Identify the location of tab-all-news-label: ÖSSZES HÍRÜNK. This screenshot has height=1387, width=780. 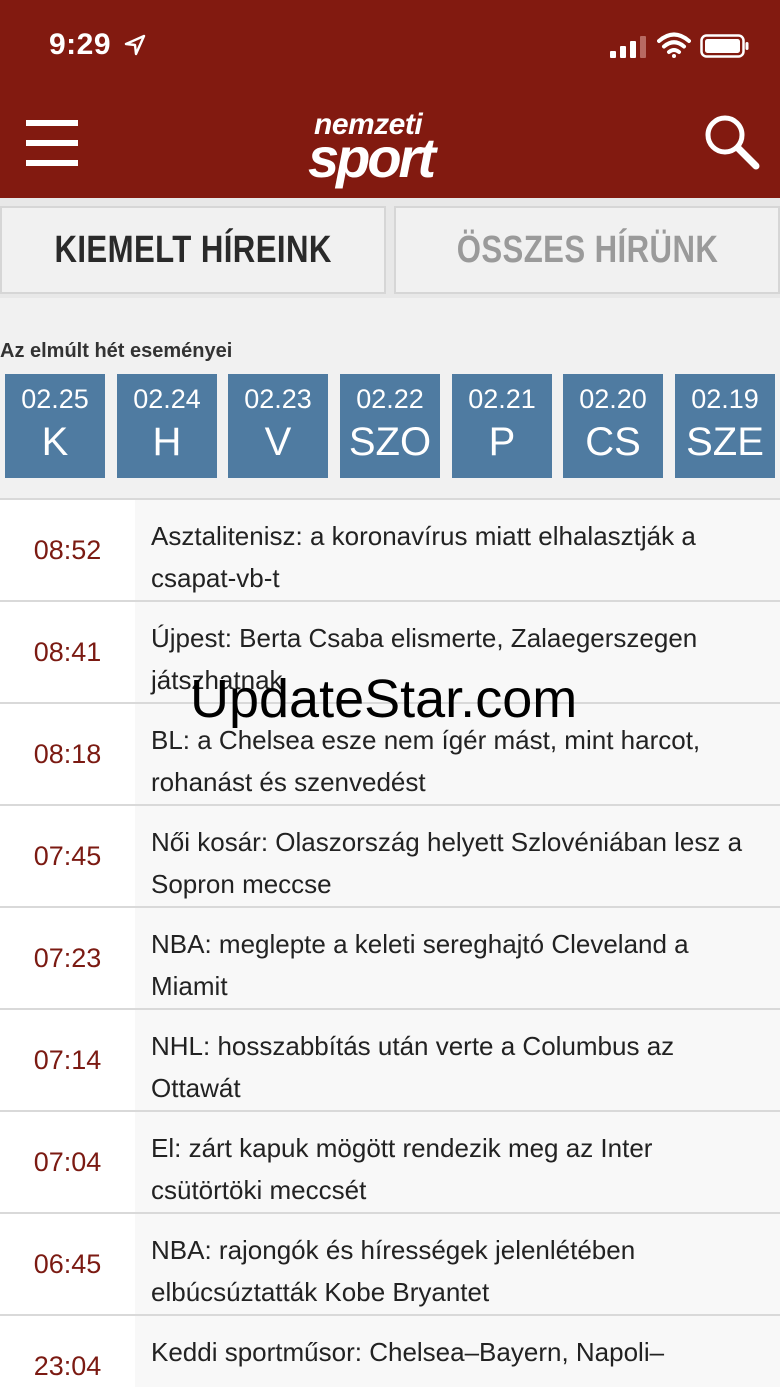
(587, 249).